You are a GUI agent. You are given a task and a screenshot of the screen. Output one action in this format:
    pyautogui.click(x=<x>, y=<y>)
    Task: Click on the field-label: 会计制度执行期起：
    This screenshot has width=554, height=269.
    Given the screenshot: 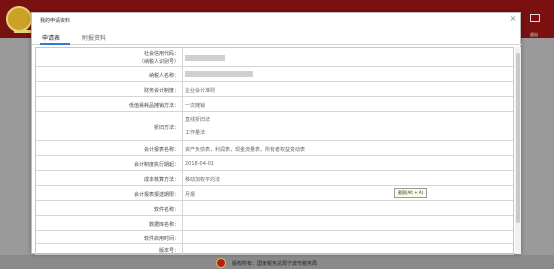 What is the action you would take?
    pyautogui.click(x=109, y=163)
    